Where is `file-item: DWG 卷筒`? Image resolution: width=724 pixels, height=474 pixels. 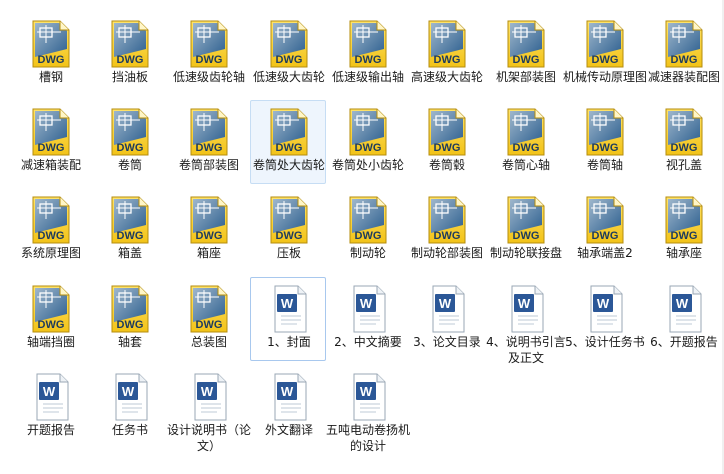 file-item: DWG 卷筒 is located at coordinates (129, 142).